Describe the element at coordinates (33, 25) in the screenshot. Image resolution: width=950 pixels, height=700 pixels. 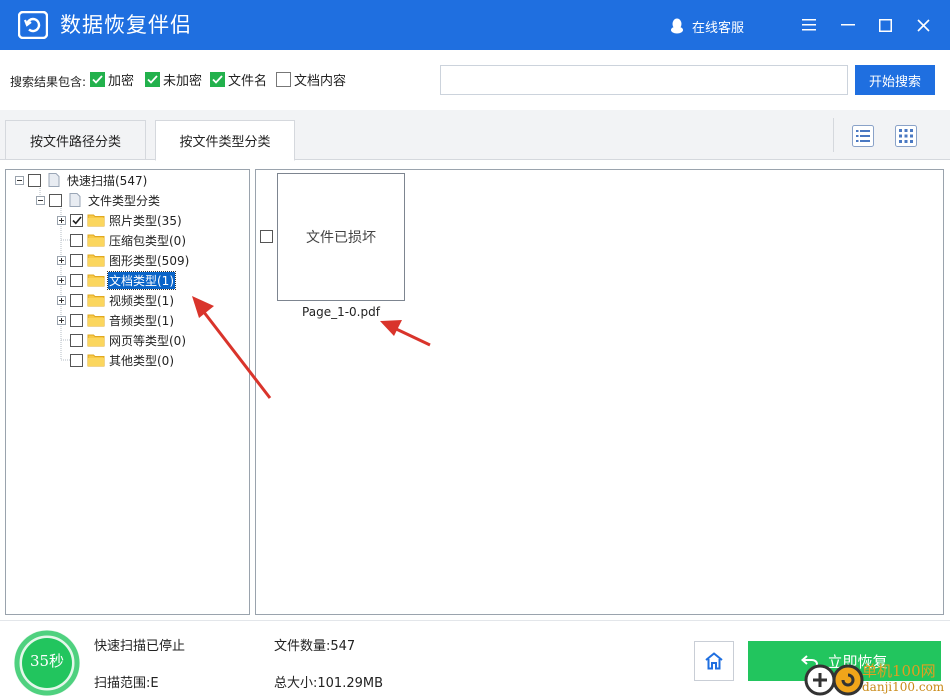
I see `app-logo-icon` at that location.